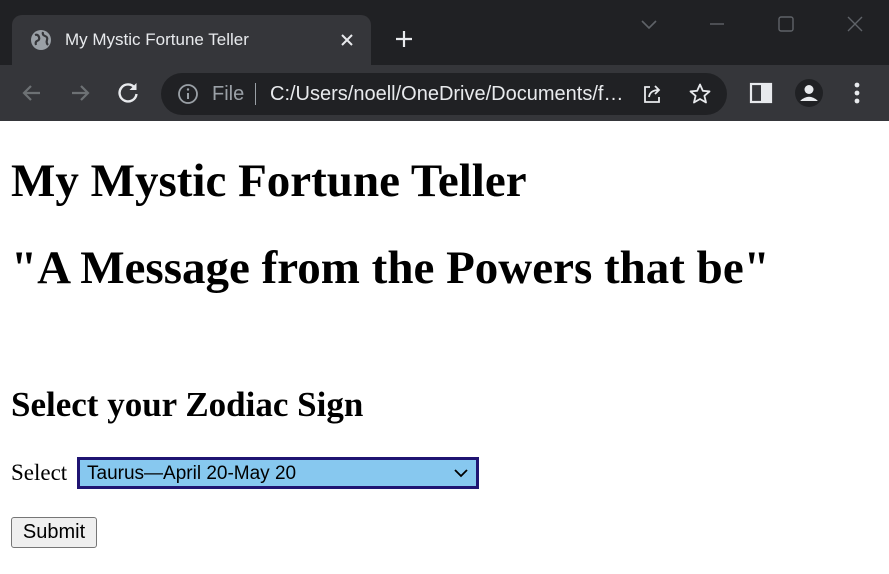 The width and height of the screenshot is (889, 574). Describe the element at coordinates (157, 39) in the screenshot. I see `tab-title: My Mystic Fortune Teller` at that location.